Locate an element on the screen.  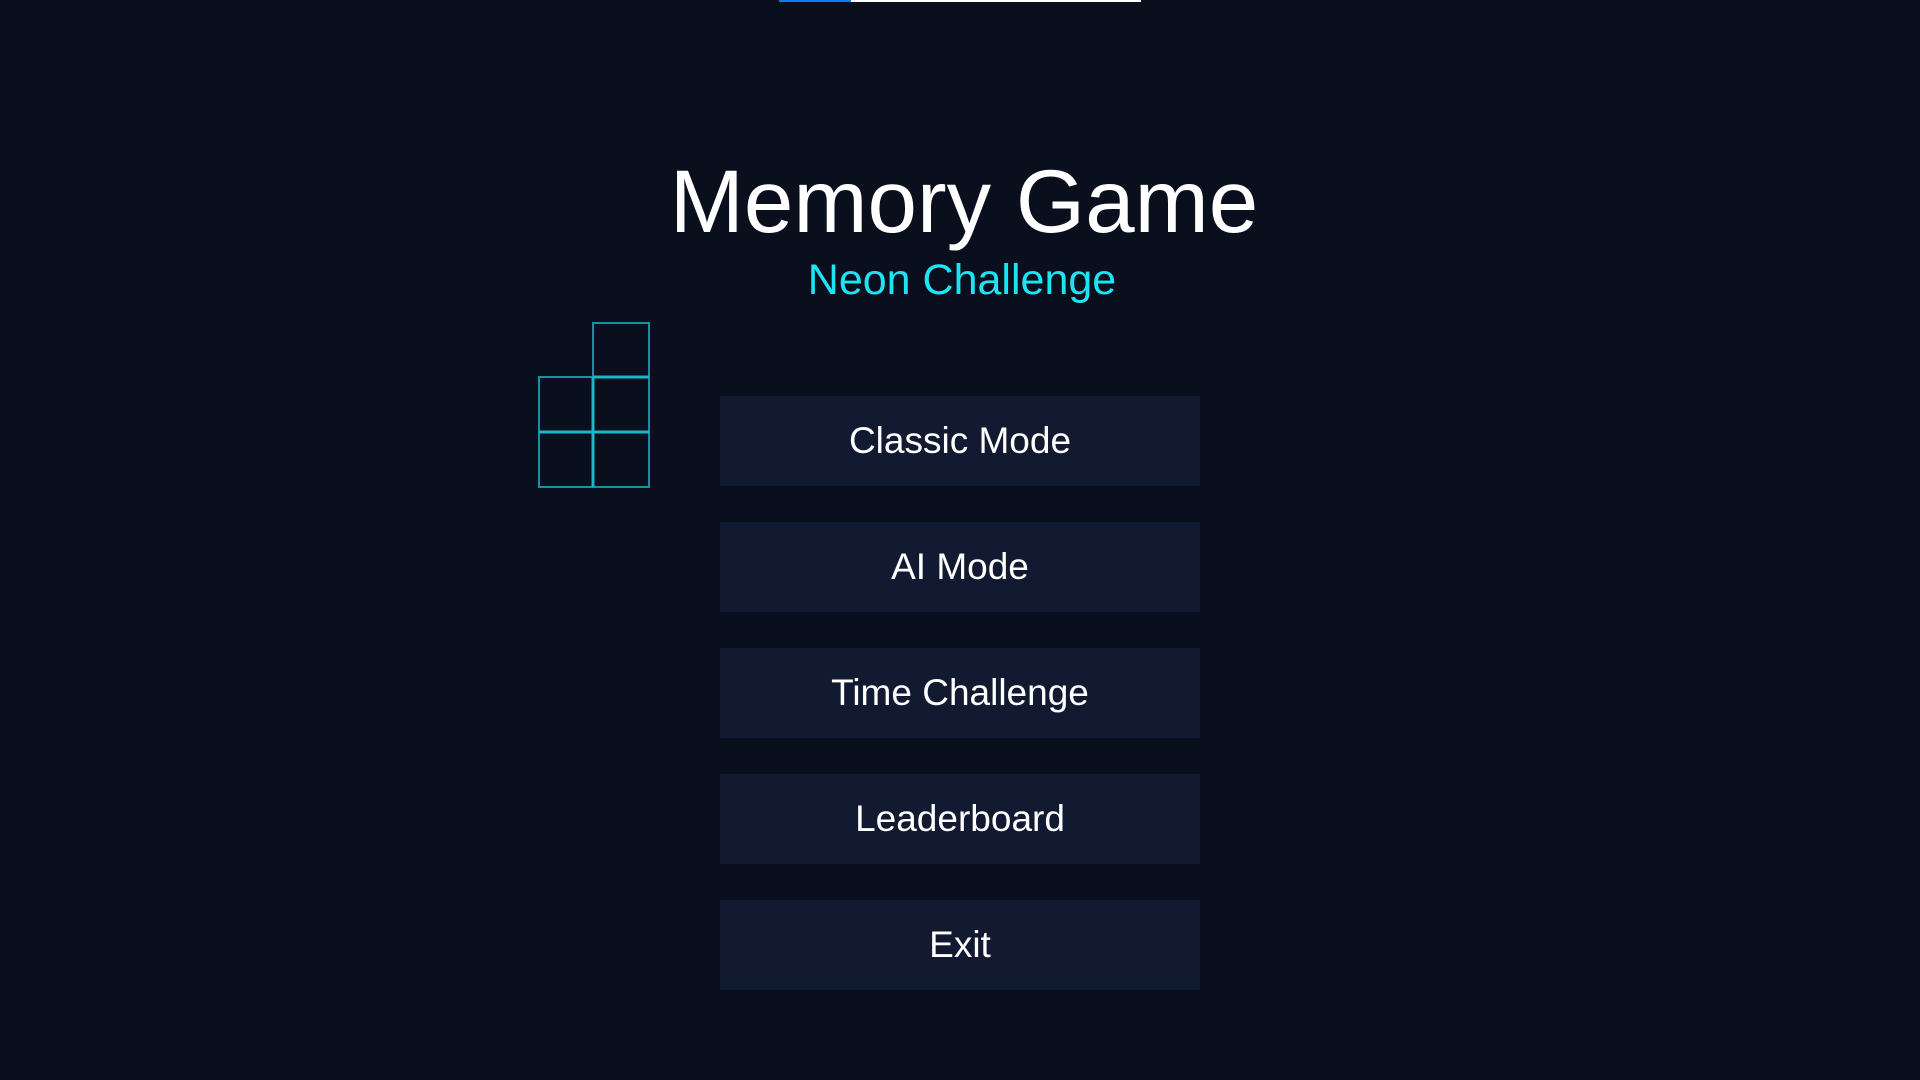
ai-mode-button: AI Mode is located at coordinates (960, 567).